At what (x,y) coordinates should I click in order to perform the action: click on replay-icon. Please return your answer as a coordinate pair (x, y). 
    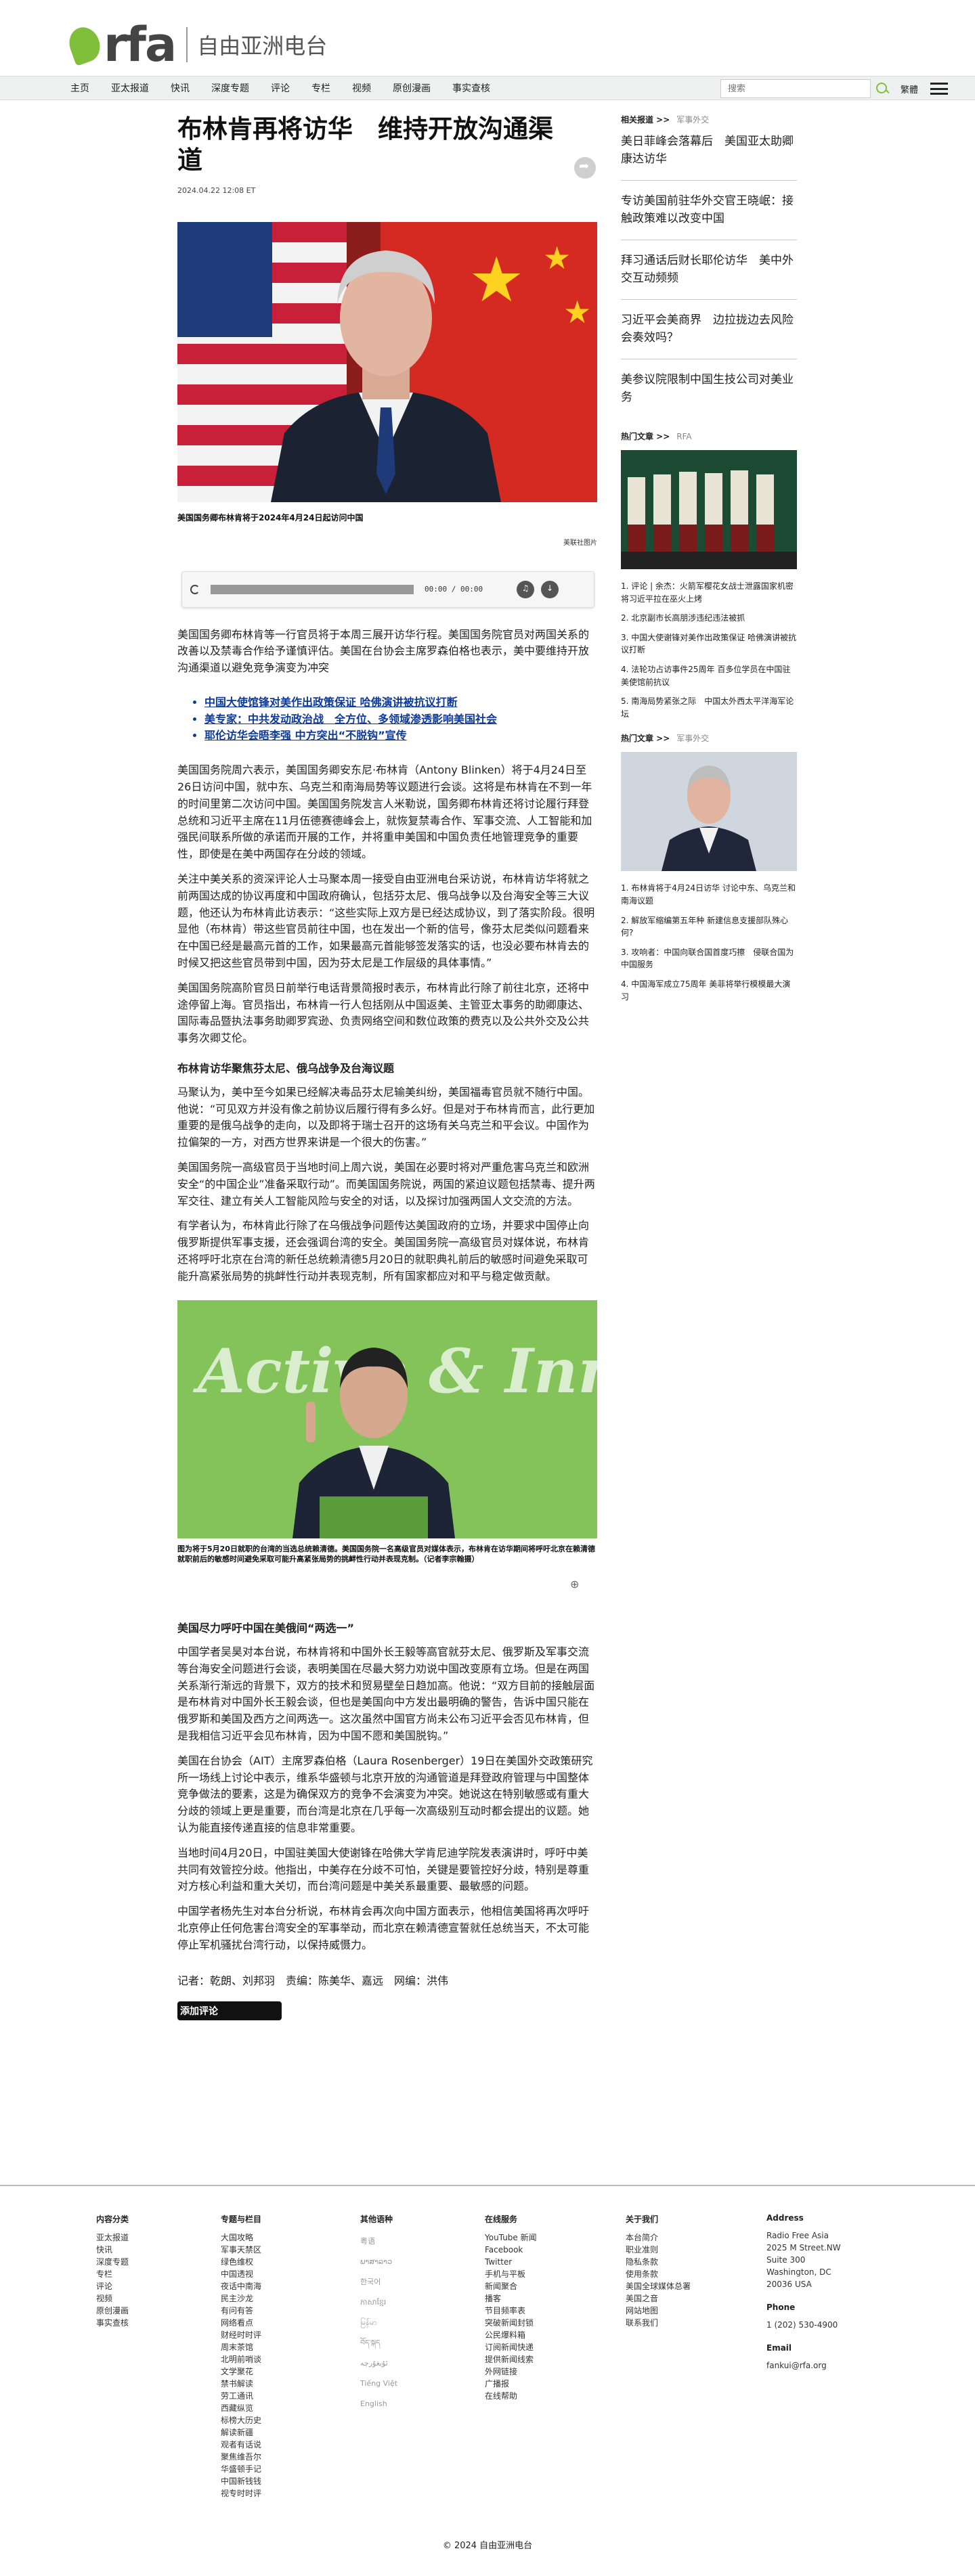
    Looking at the image, I should click on (195, 589).